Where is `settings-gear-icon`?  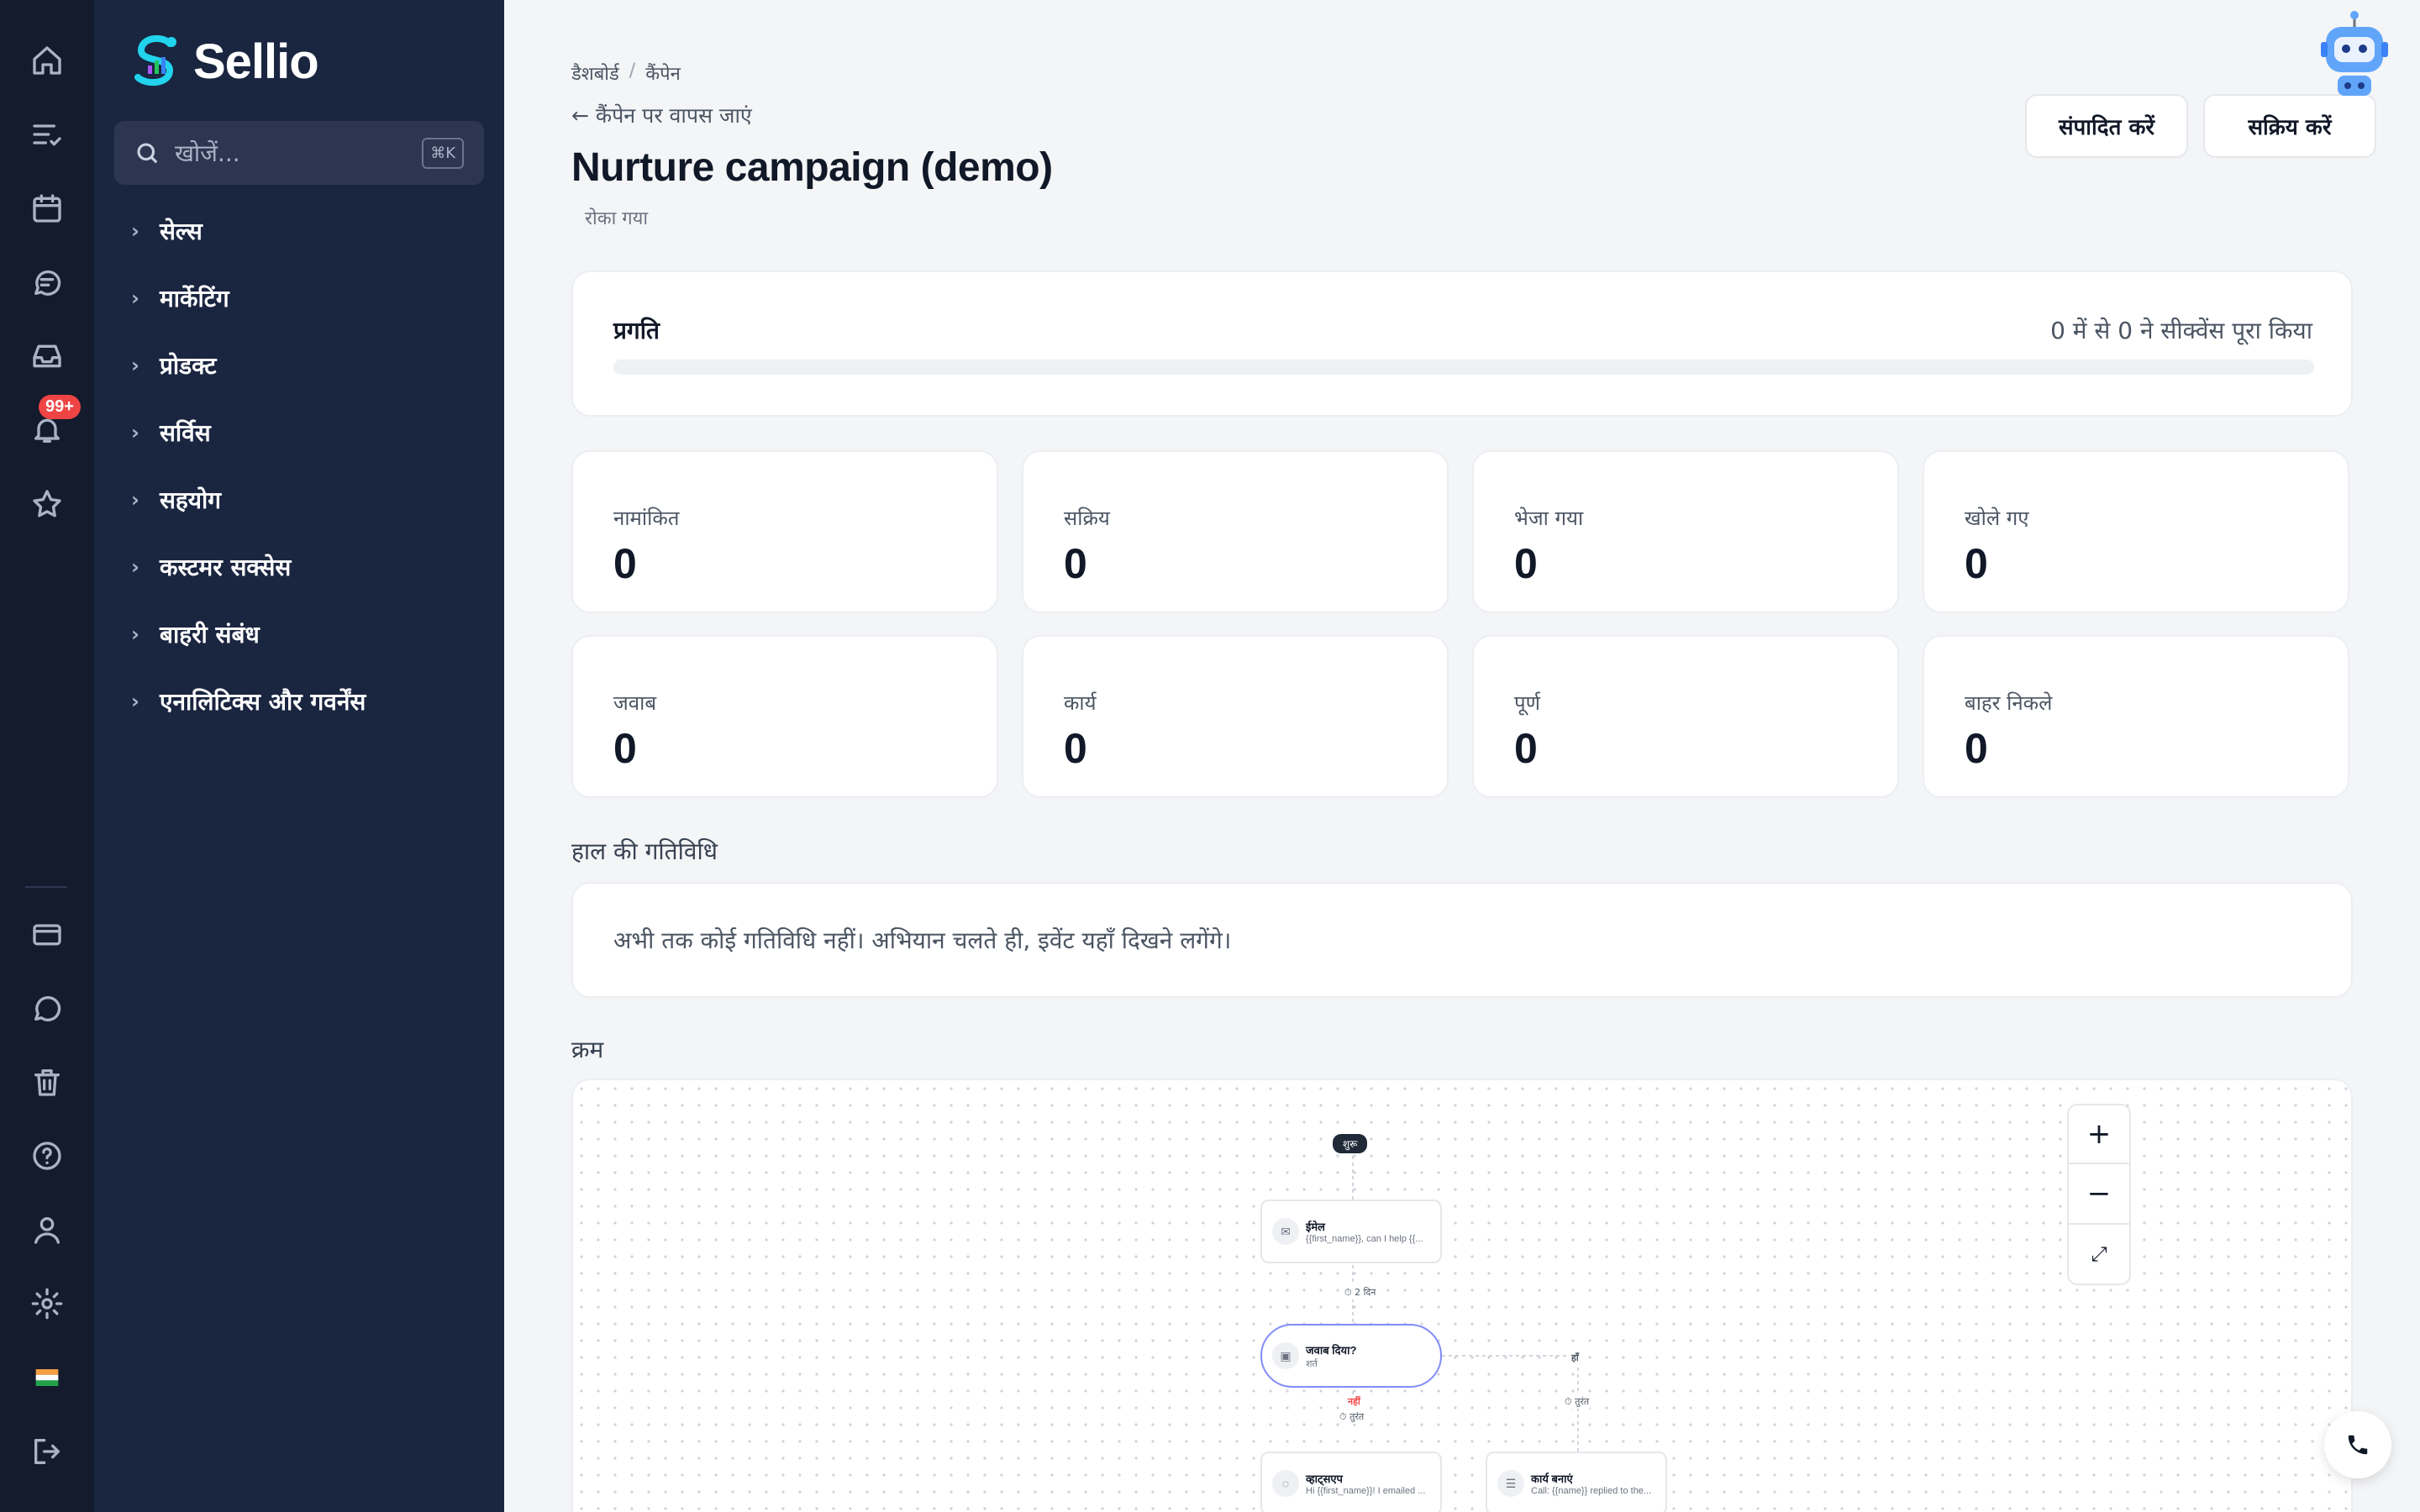
settings-gear-icon is located at coordinates (47, 1303).